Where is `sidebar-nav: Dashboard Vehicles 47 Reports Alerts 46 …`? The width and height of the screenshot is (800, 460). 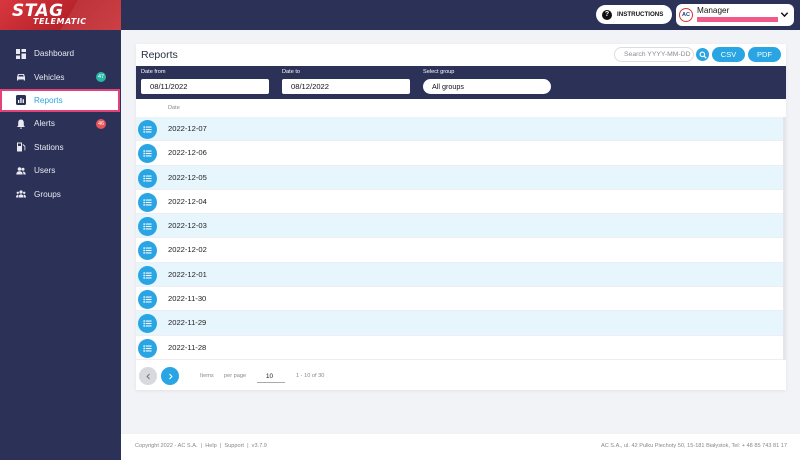
sidebar-nav: Dashboard Vehicles 47 Reports Alerts 46 … is located at coordinates (60, 124).